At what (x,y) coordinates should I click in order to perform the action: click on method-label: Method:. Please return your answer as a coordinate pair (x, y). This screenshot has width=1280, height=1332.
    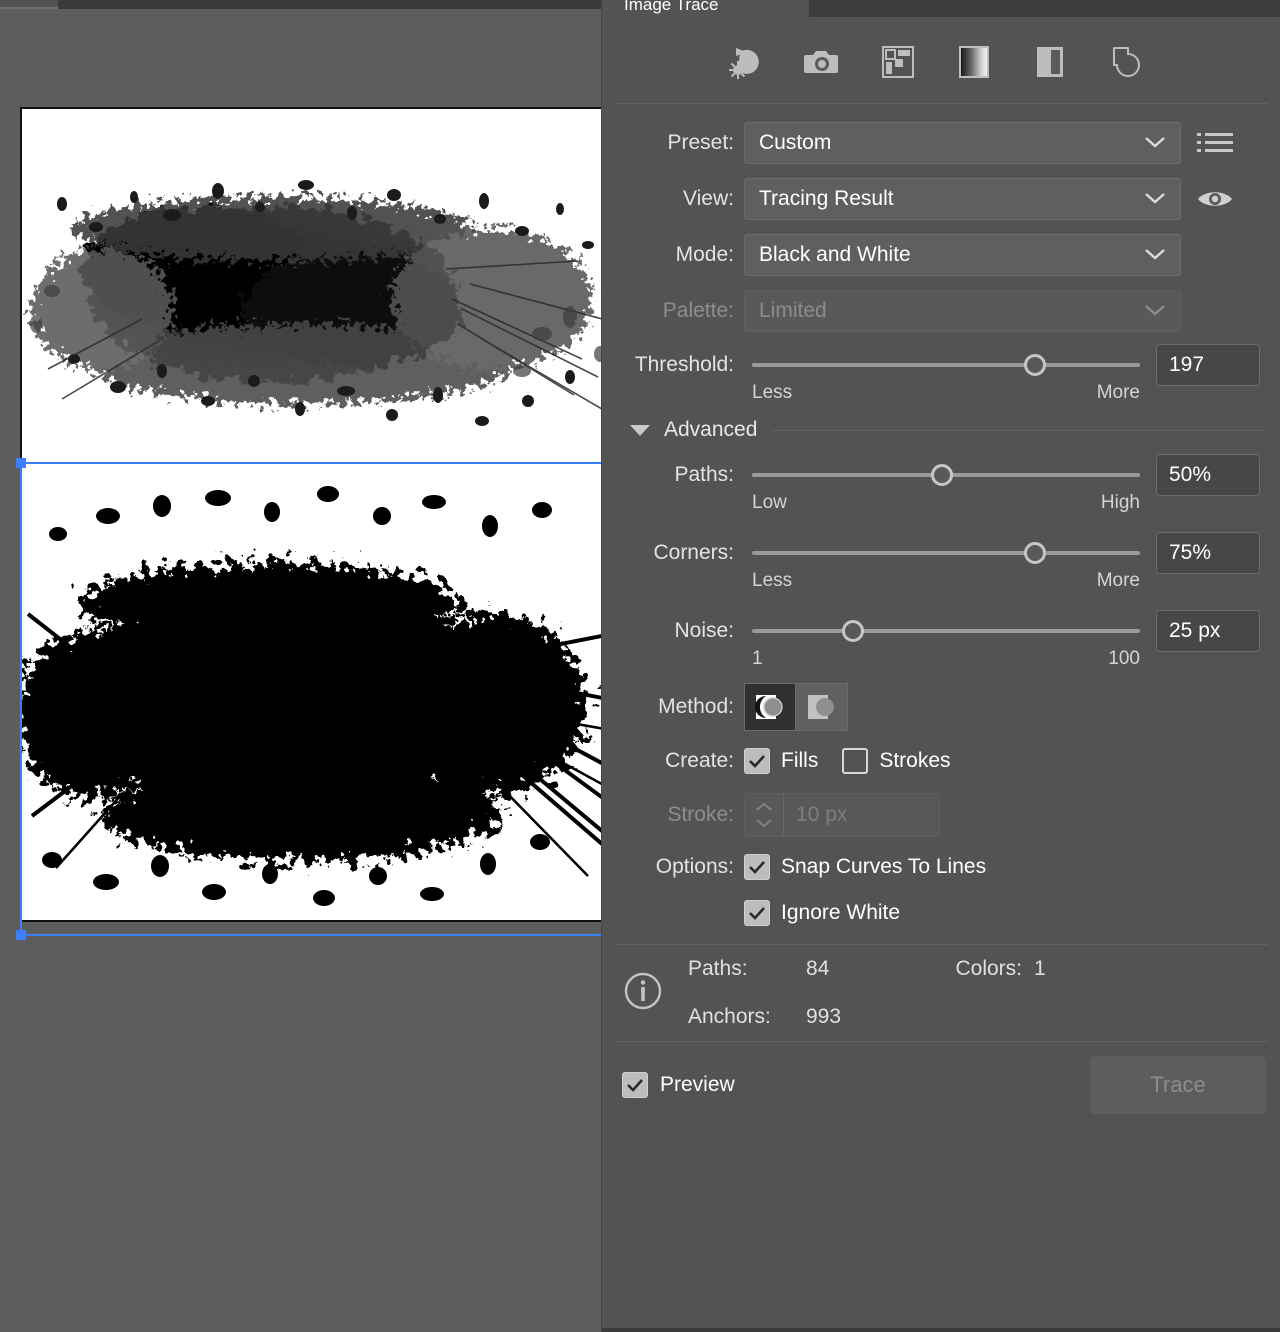
    Looking at the image, I should click on (696, 706).